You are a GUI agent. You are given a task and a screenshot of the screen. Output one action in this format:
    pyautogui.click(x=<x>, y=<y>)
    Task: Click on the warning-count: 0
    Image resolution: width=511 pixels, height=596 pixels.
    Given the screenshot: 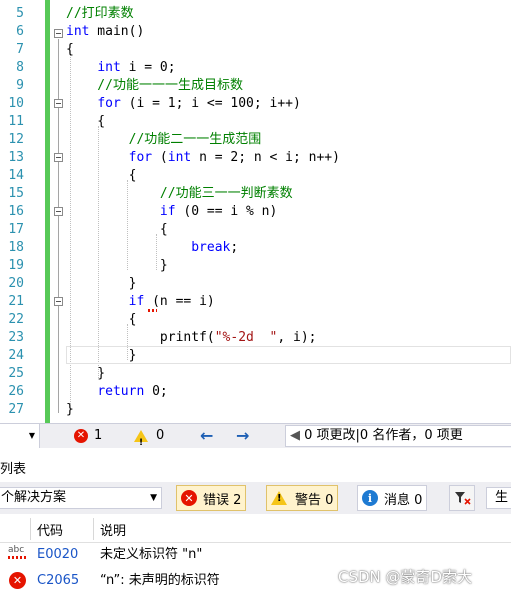 What is the action you would take?
    pyautogui.click(x=160, y=435)
    